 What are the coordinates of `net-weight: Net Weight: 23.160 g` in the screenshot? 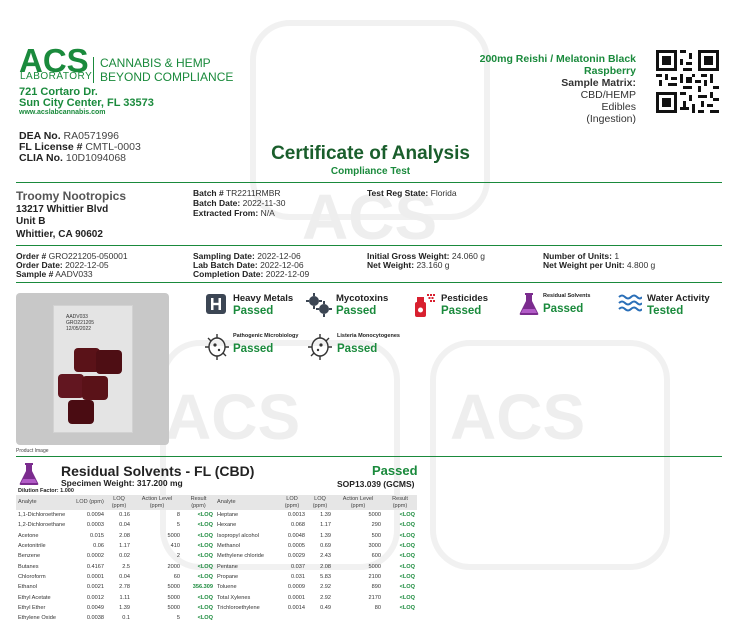 It's located at (408, 265).